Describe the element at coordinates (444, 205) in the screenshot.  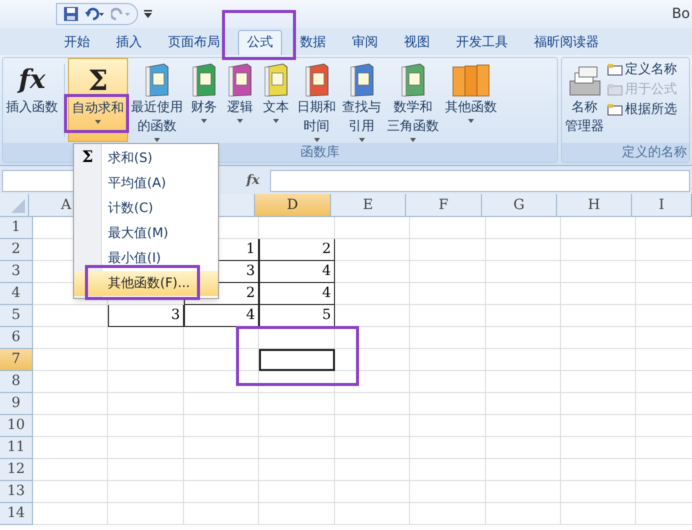
I see `column-header: F` at that location.